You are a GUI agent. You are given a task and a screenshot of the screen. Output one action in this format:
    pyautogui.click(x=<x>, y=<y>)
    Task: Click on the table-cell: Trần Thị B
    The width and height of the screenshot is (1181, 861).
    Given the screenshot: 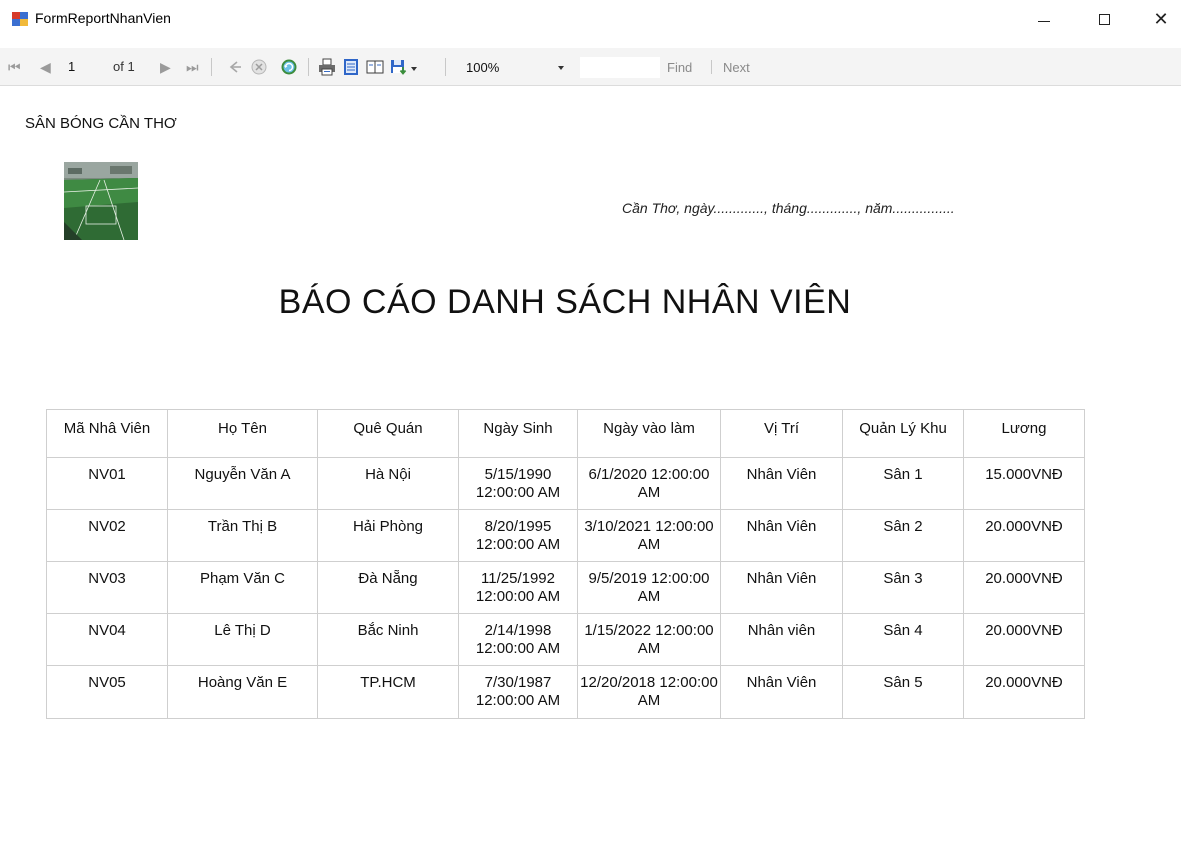 What is the action you would take?
    pyautogui.click(x=242, y=535)
    